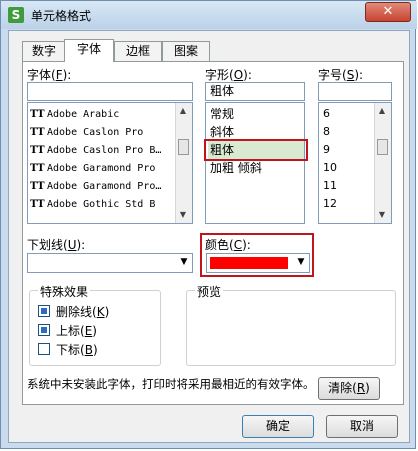 This screenshot has height=451, width=418. Describe the element at coordinates (362, 426) in the screenshot. I see `cancel-button: 取消` at that location.